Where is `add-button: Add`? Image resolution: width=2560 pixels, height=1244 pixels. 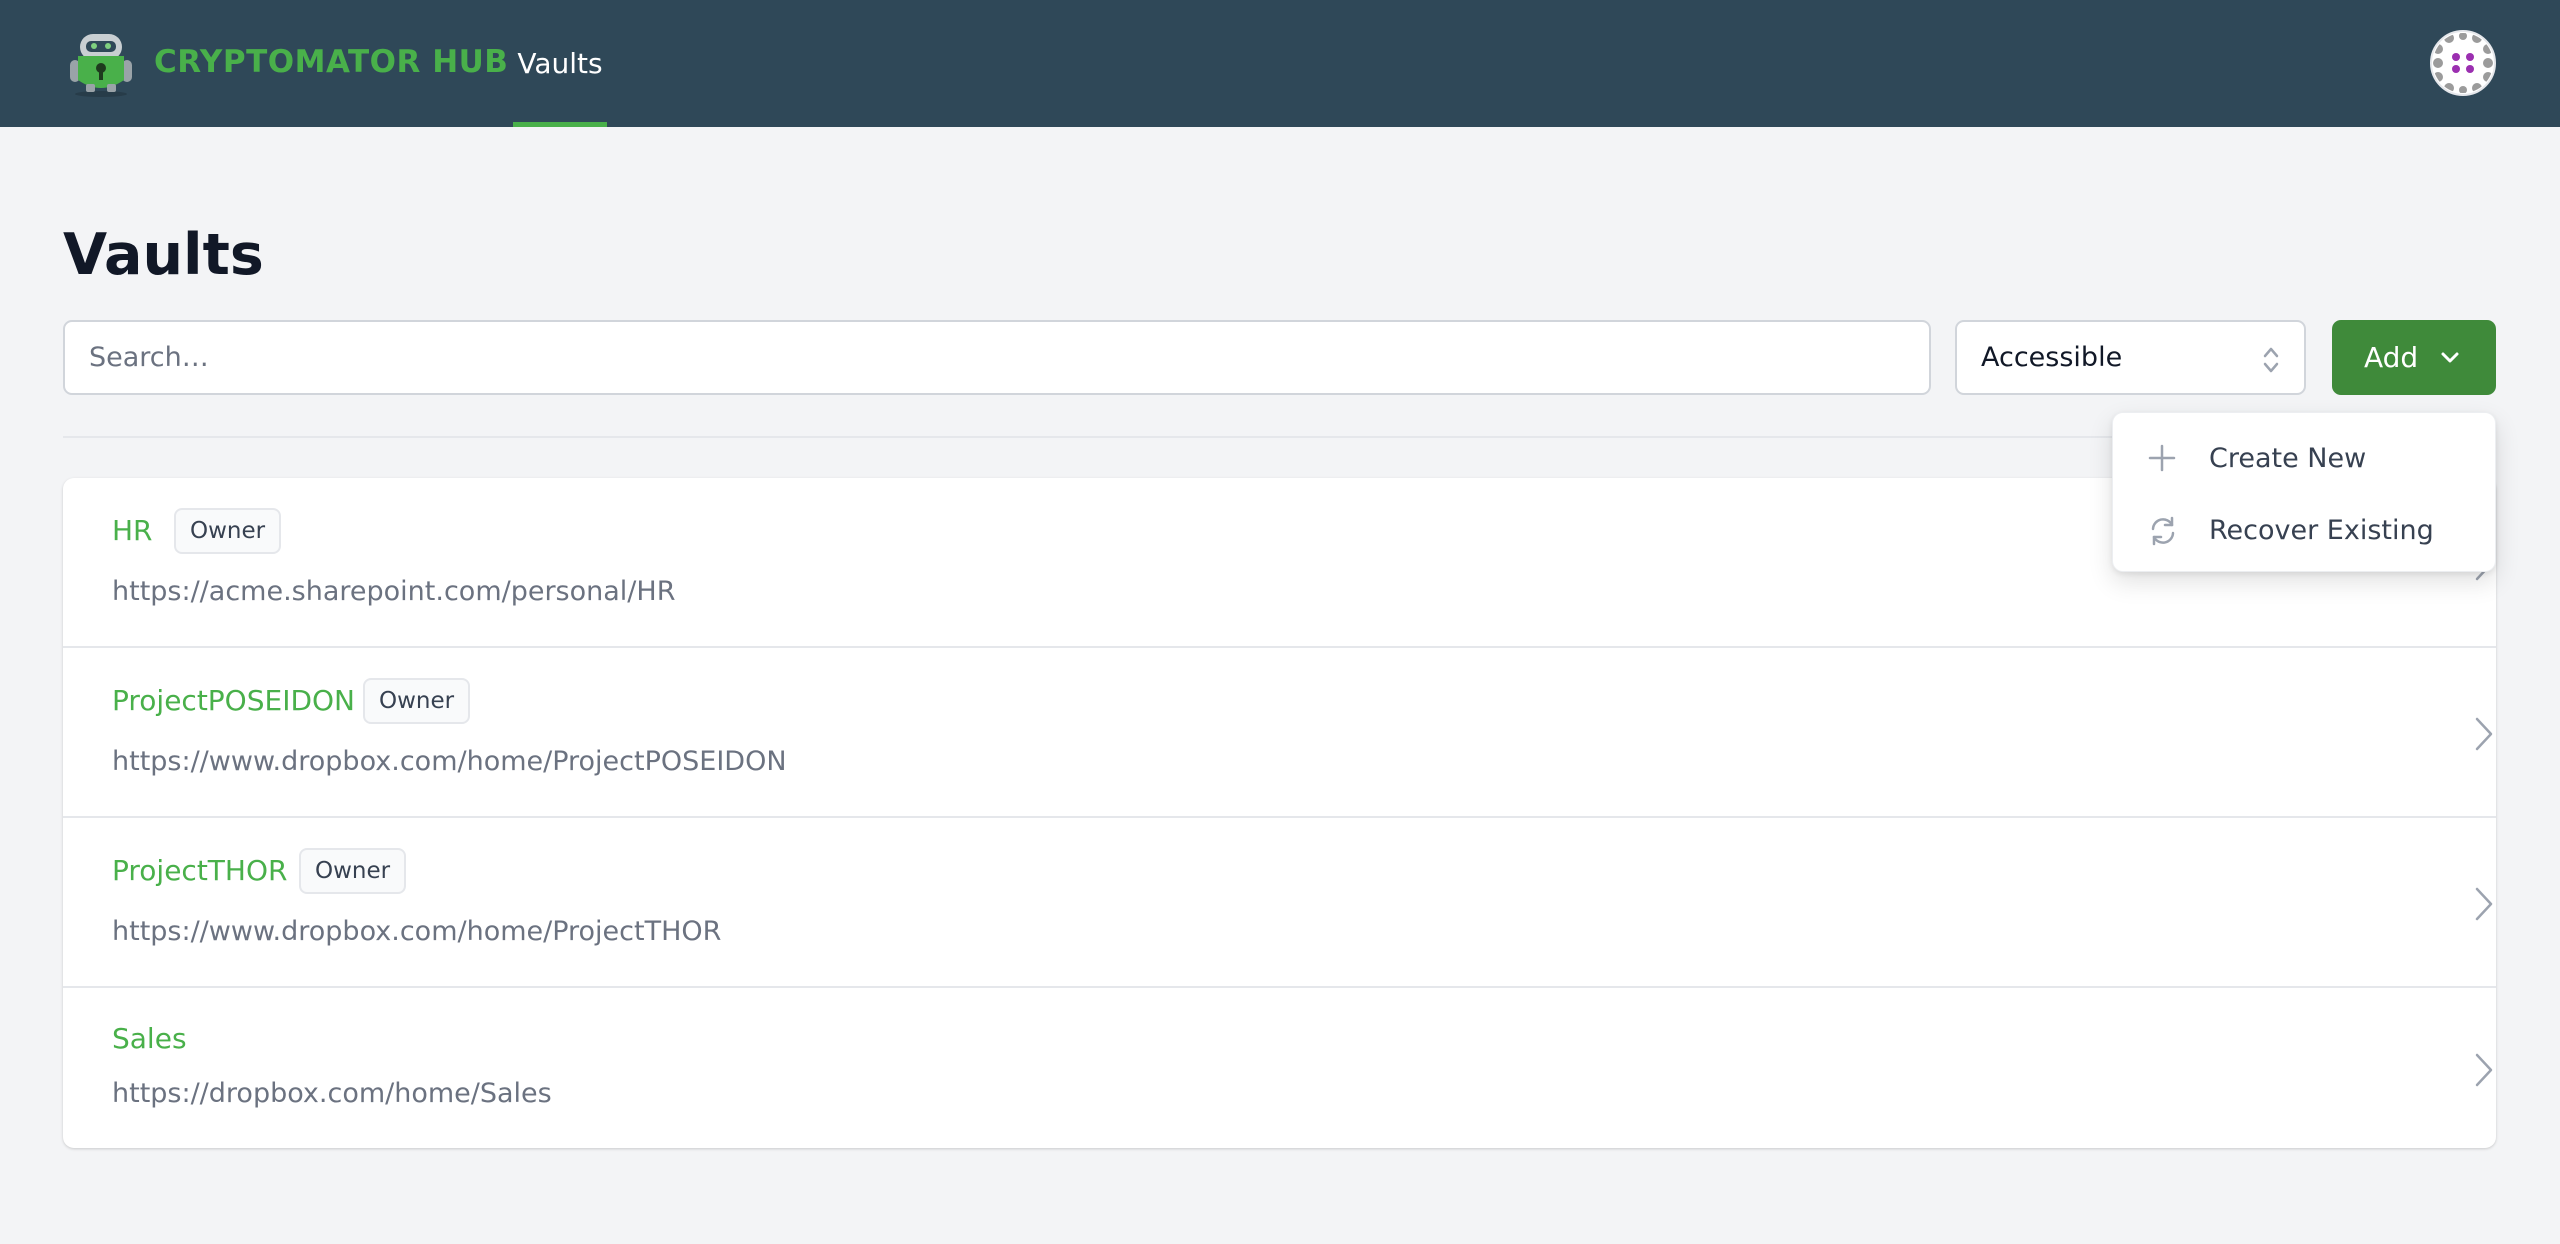
add-button: Add is located at coordinates (2414, 357).